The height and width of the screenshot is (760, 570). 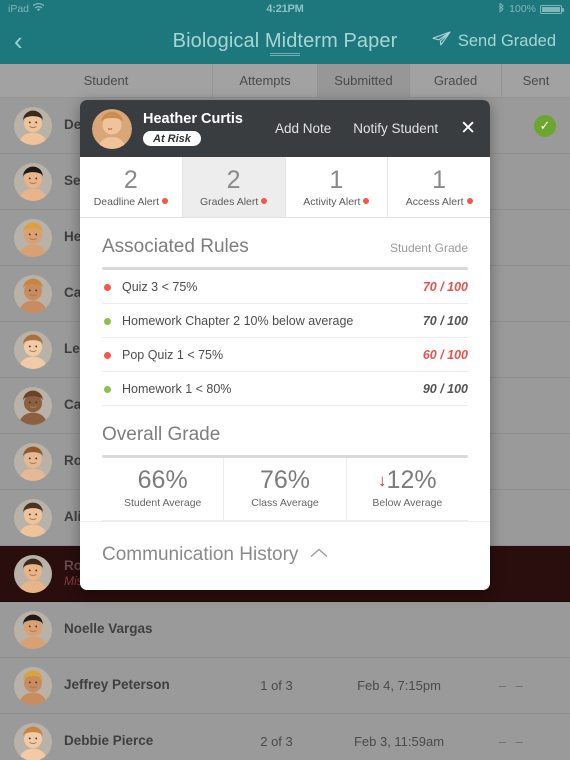 What do you see at coordinates (545, 125) in the screenshot?
I see `graded-check-icon: ✓` at bounding box center [545, 125].